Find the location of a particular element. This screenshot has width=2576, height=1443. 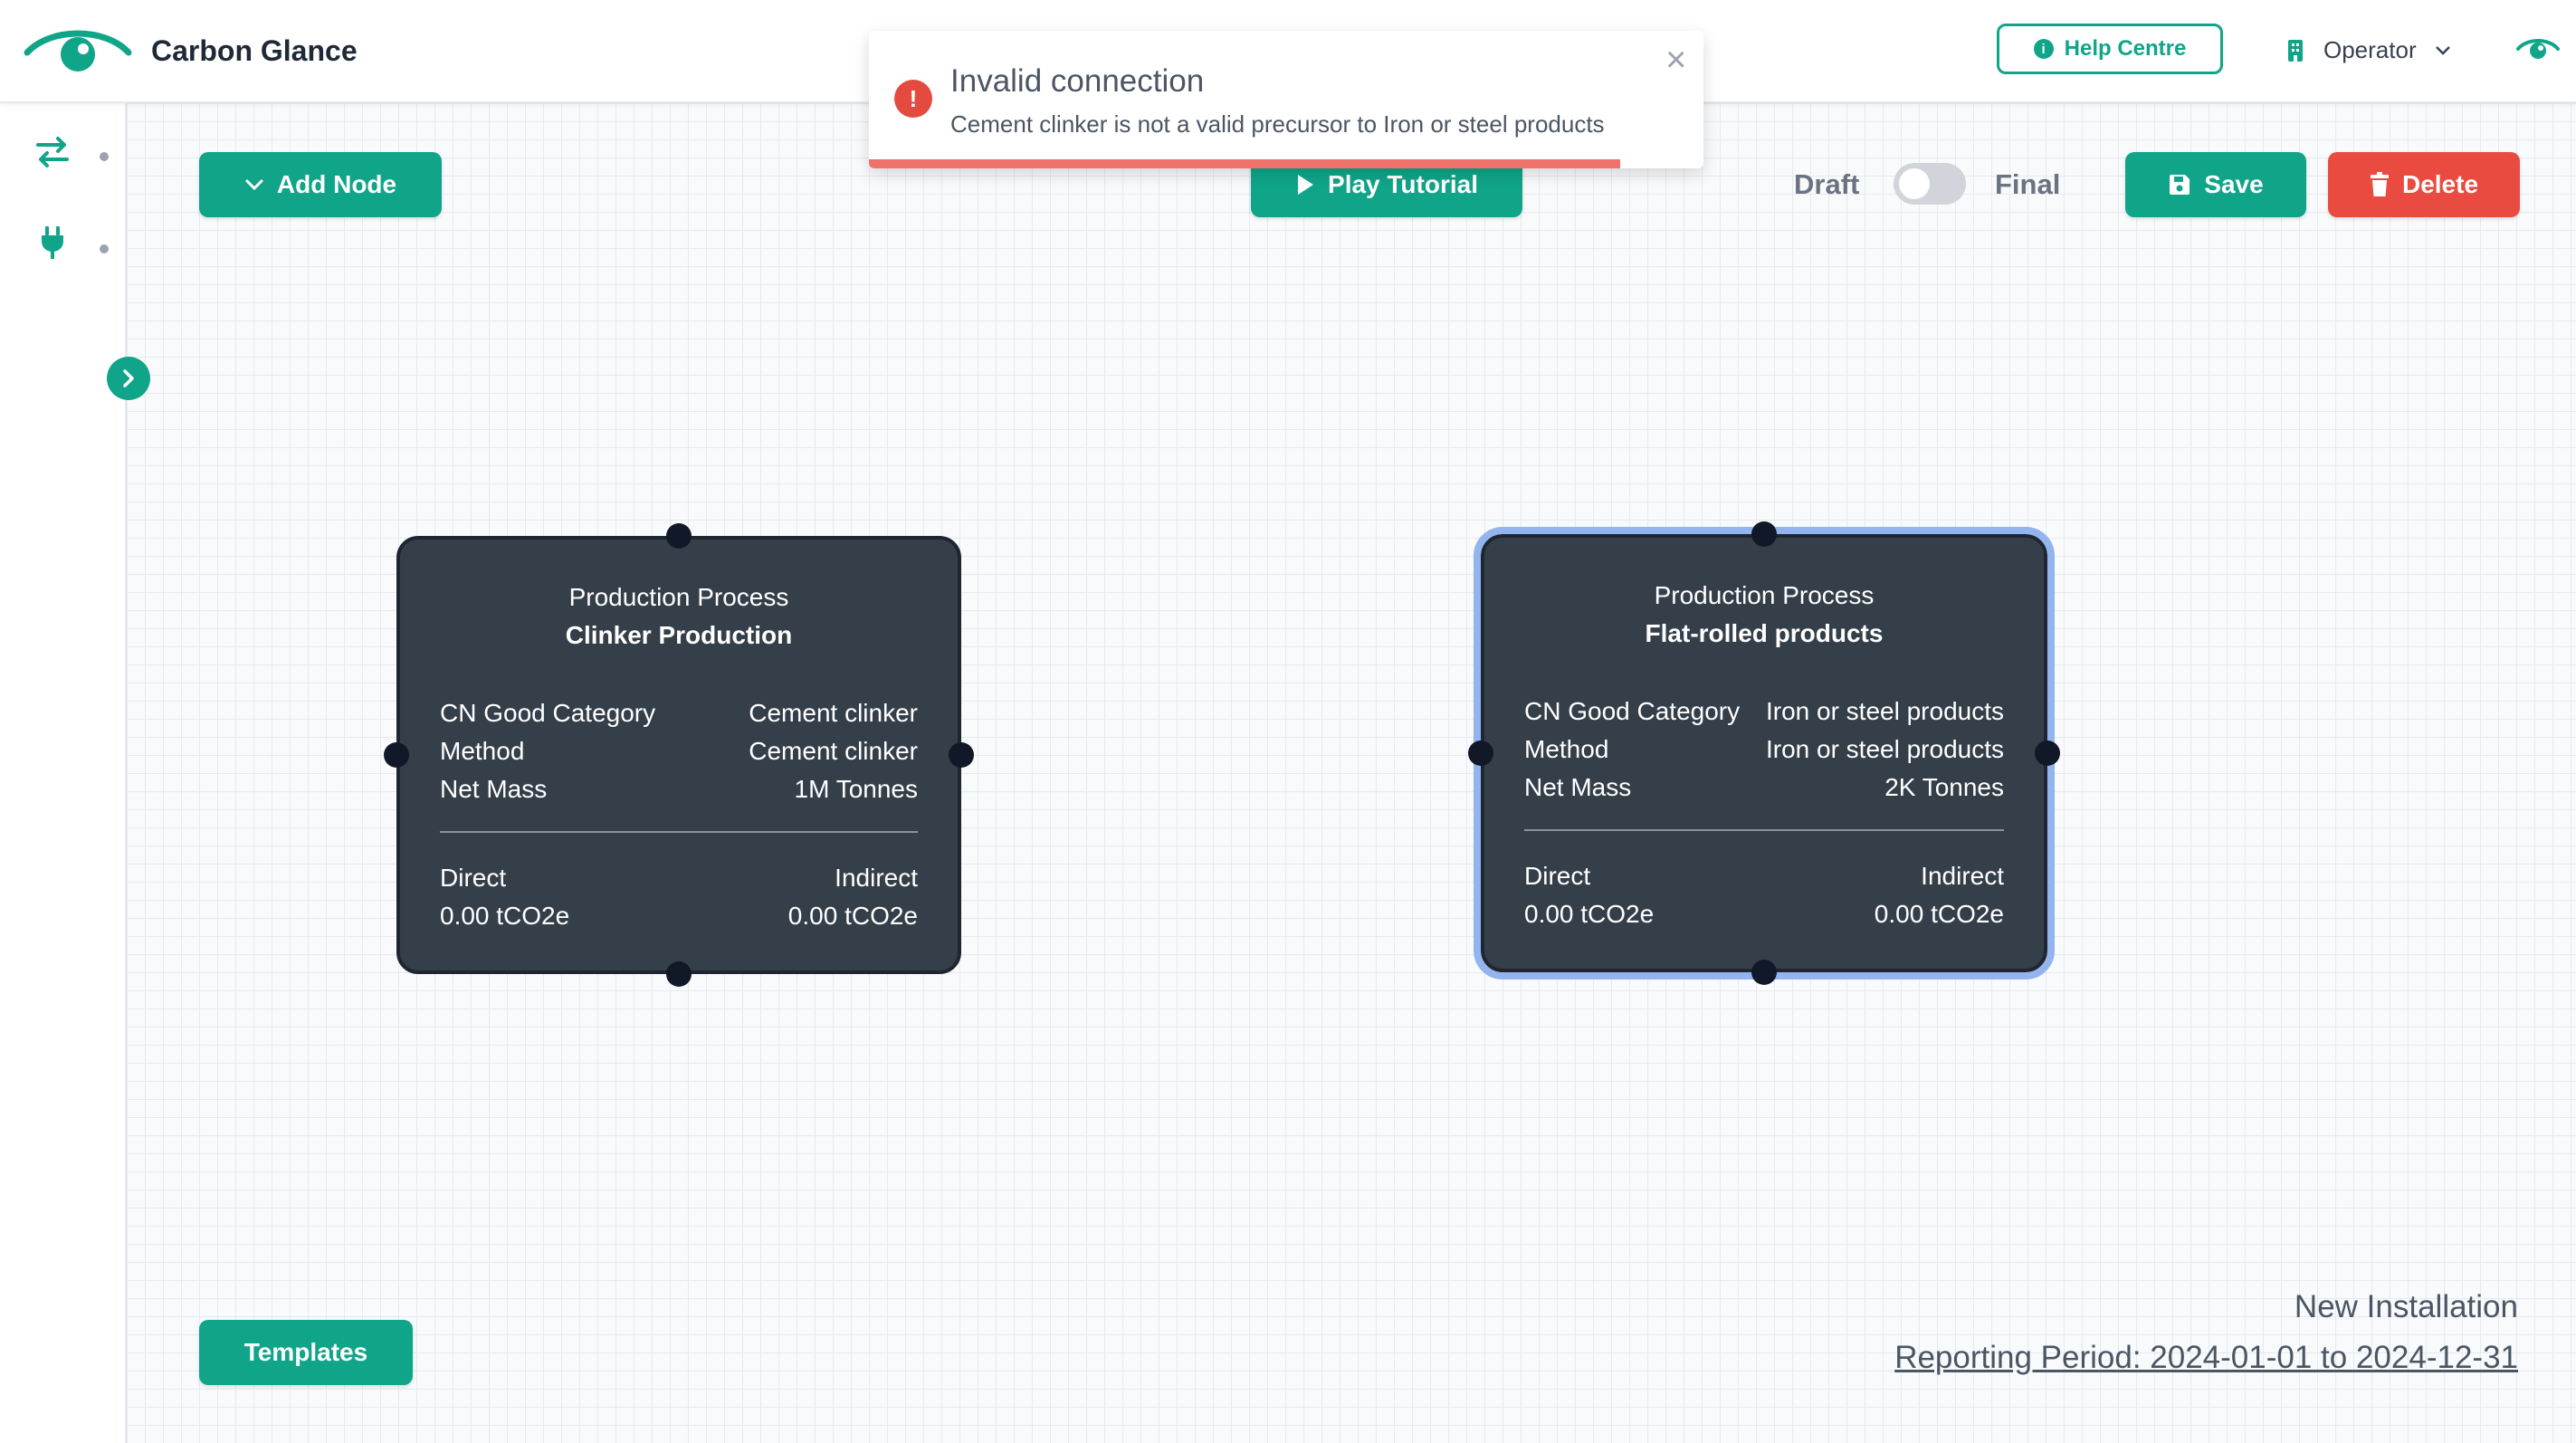

installation-name: New Installation is located at coordinates (2406, 1306).